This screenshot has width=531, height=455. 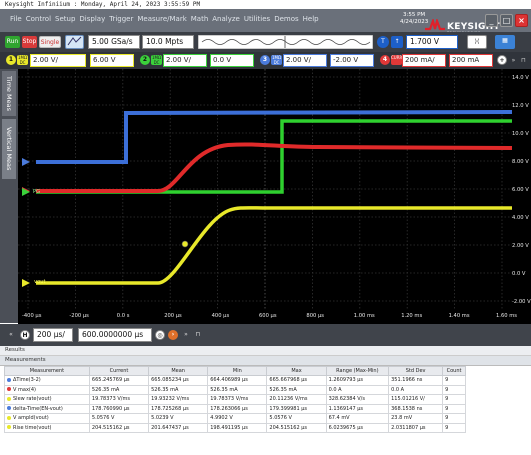 What do you see at coordinates (286, 19) in the screenshot?
I see `menu-demos: Demos` at bounding box center [286, 19].